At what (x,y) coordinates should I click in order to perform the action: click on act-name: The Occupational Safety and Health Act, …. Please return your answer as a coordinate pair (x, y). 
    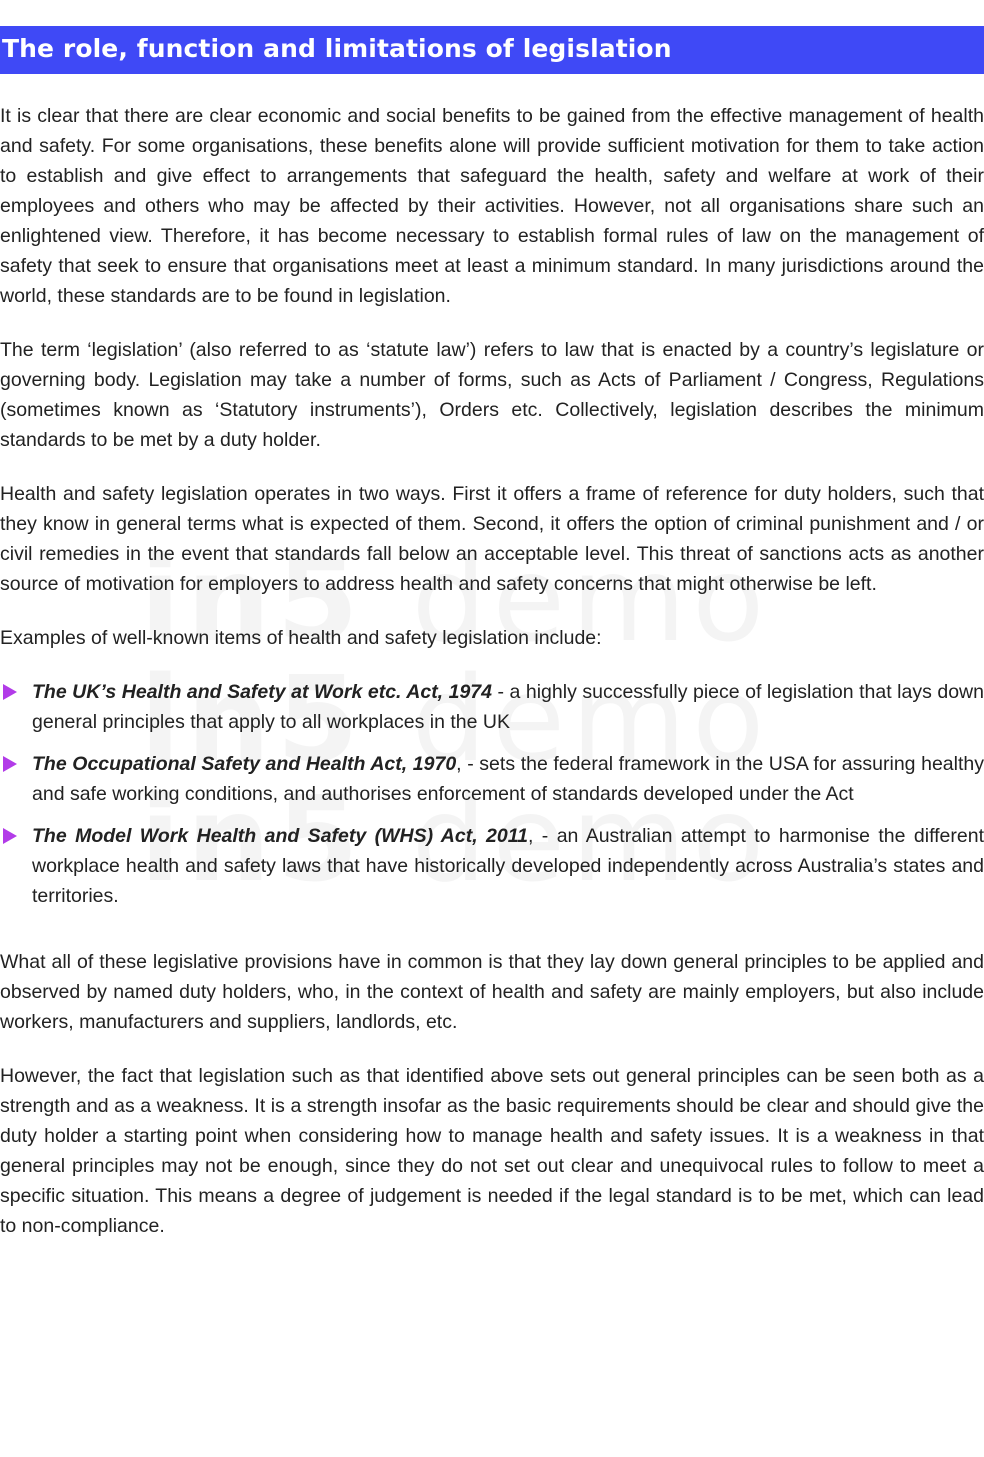
    Looking at the image, I should click on (244, 764).